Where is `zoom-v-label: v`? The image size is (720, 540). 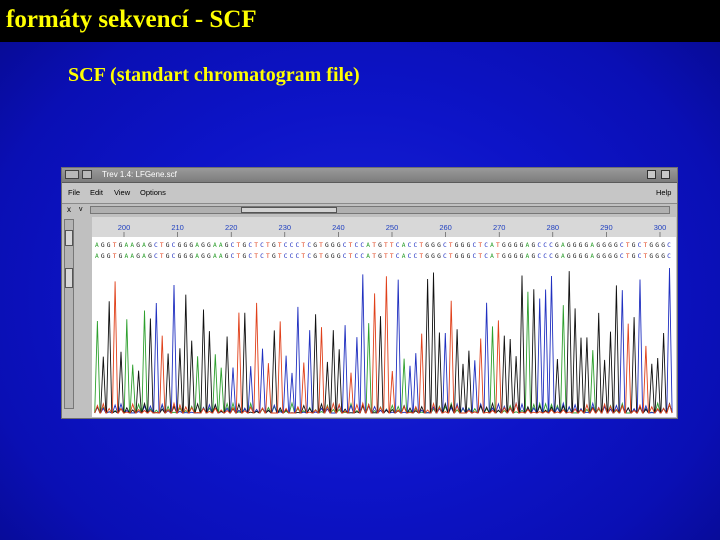
zoom-v-label: v is located at coordinates (81, 210).